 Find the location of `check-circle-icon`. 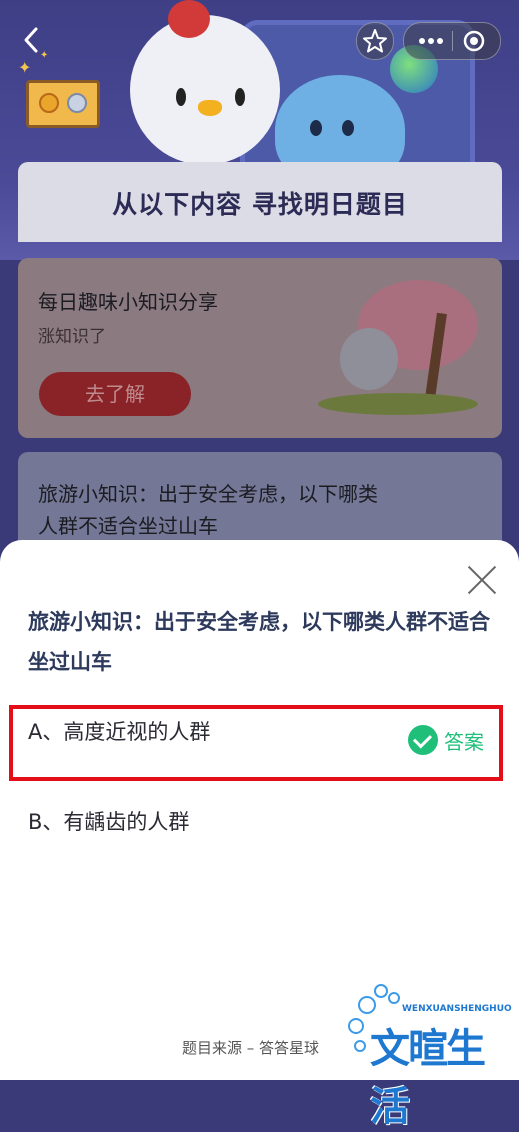

check-circle-icon is located at coordinates (423, 740).